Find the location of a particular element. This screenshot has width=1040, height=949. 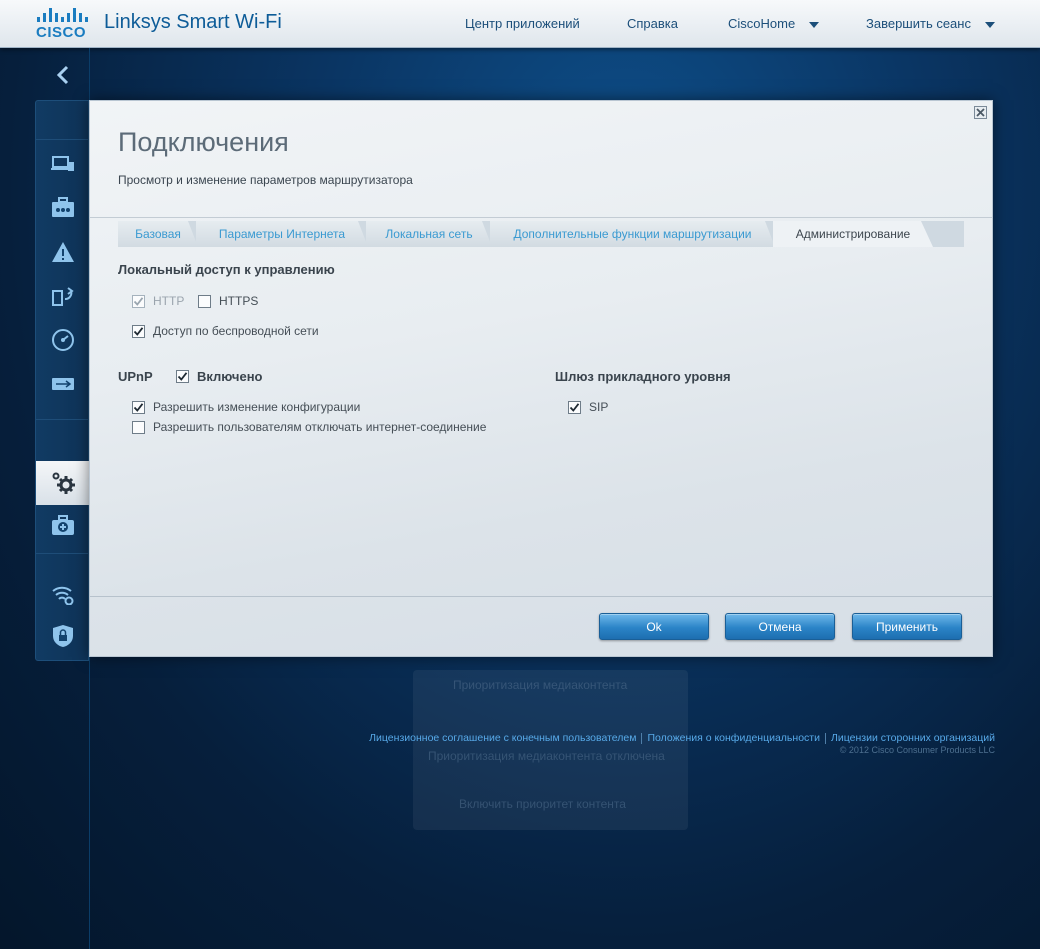

cisco-bars-icon is located at coordinates (66, 15).